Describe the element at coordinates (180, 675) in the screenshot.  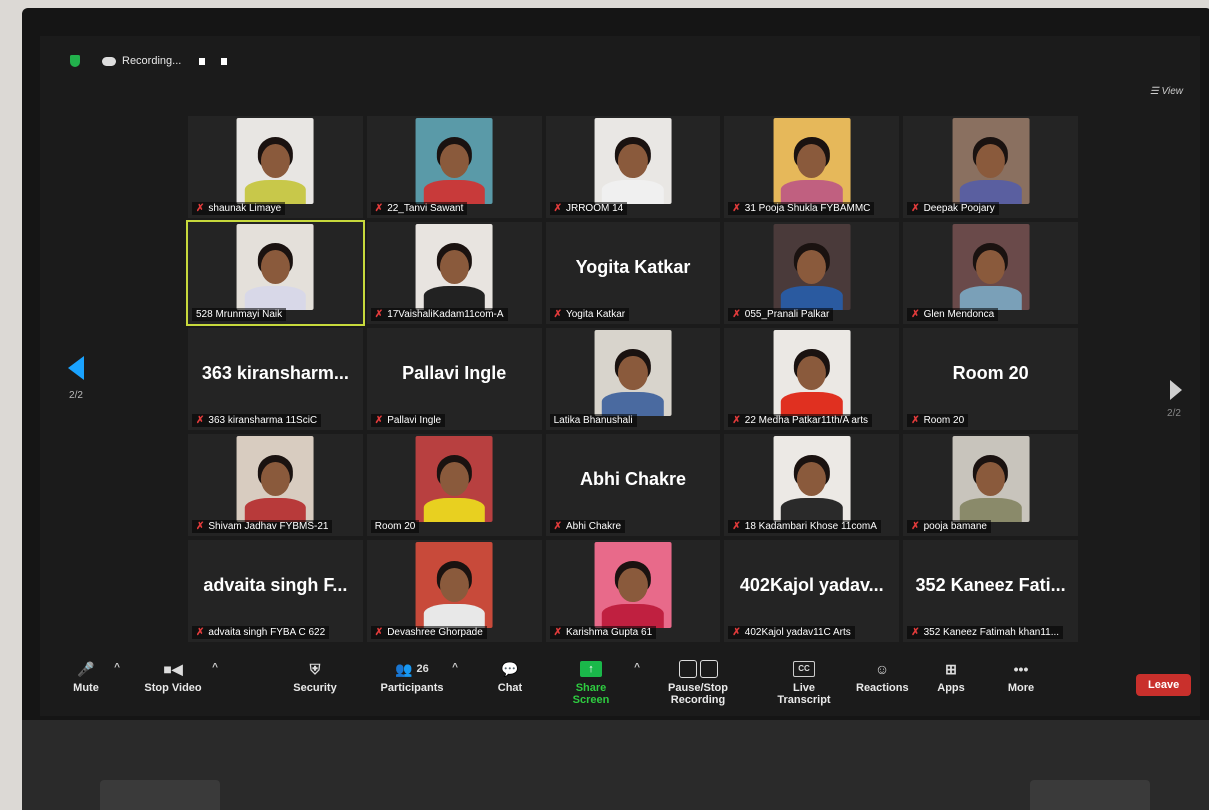
I see `stop-video-button: ■◀ Stop Video ^` at that location.